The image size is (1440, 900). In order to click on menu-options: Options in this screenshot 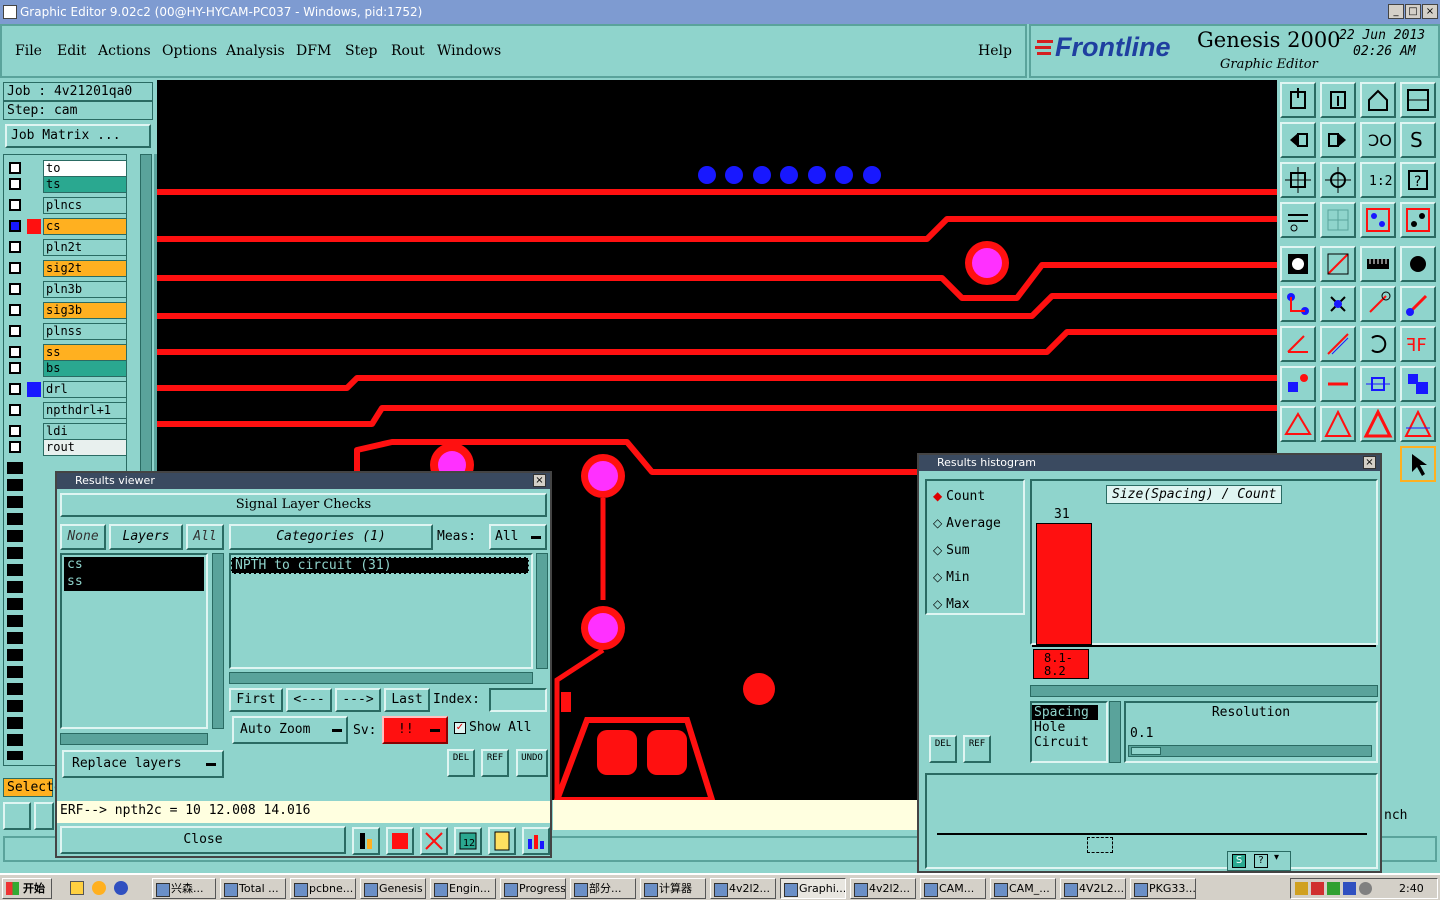, I will do `click(189, 51)`.